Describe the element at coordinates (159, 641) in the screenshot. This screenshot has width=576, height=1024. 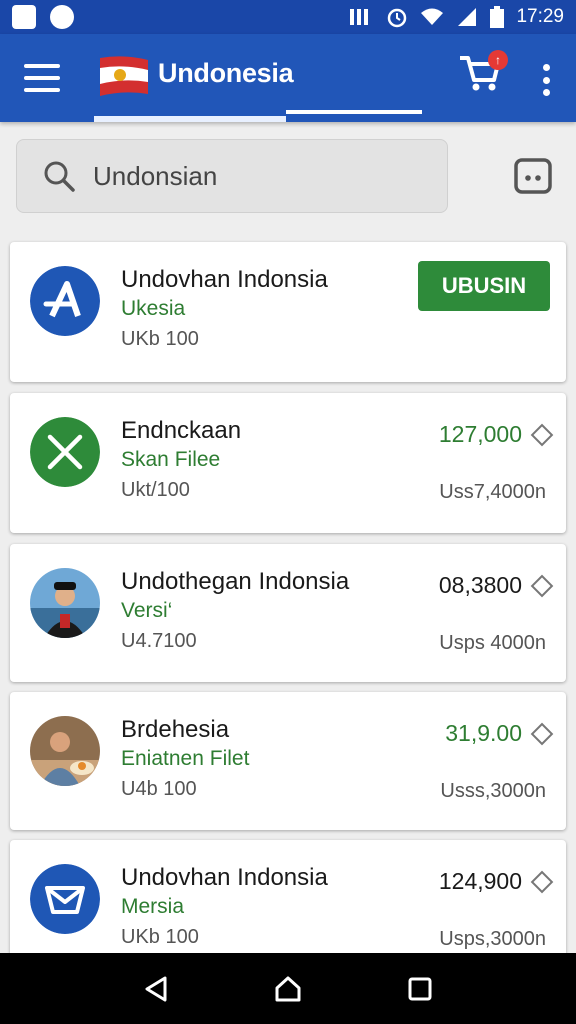
I see `item-meta: U4.7100` at that location.